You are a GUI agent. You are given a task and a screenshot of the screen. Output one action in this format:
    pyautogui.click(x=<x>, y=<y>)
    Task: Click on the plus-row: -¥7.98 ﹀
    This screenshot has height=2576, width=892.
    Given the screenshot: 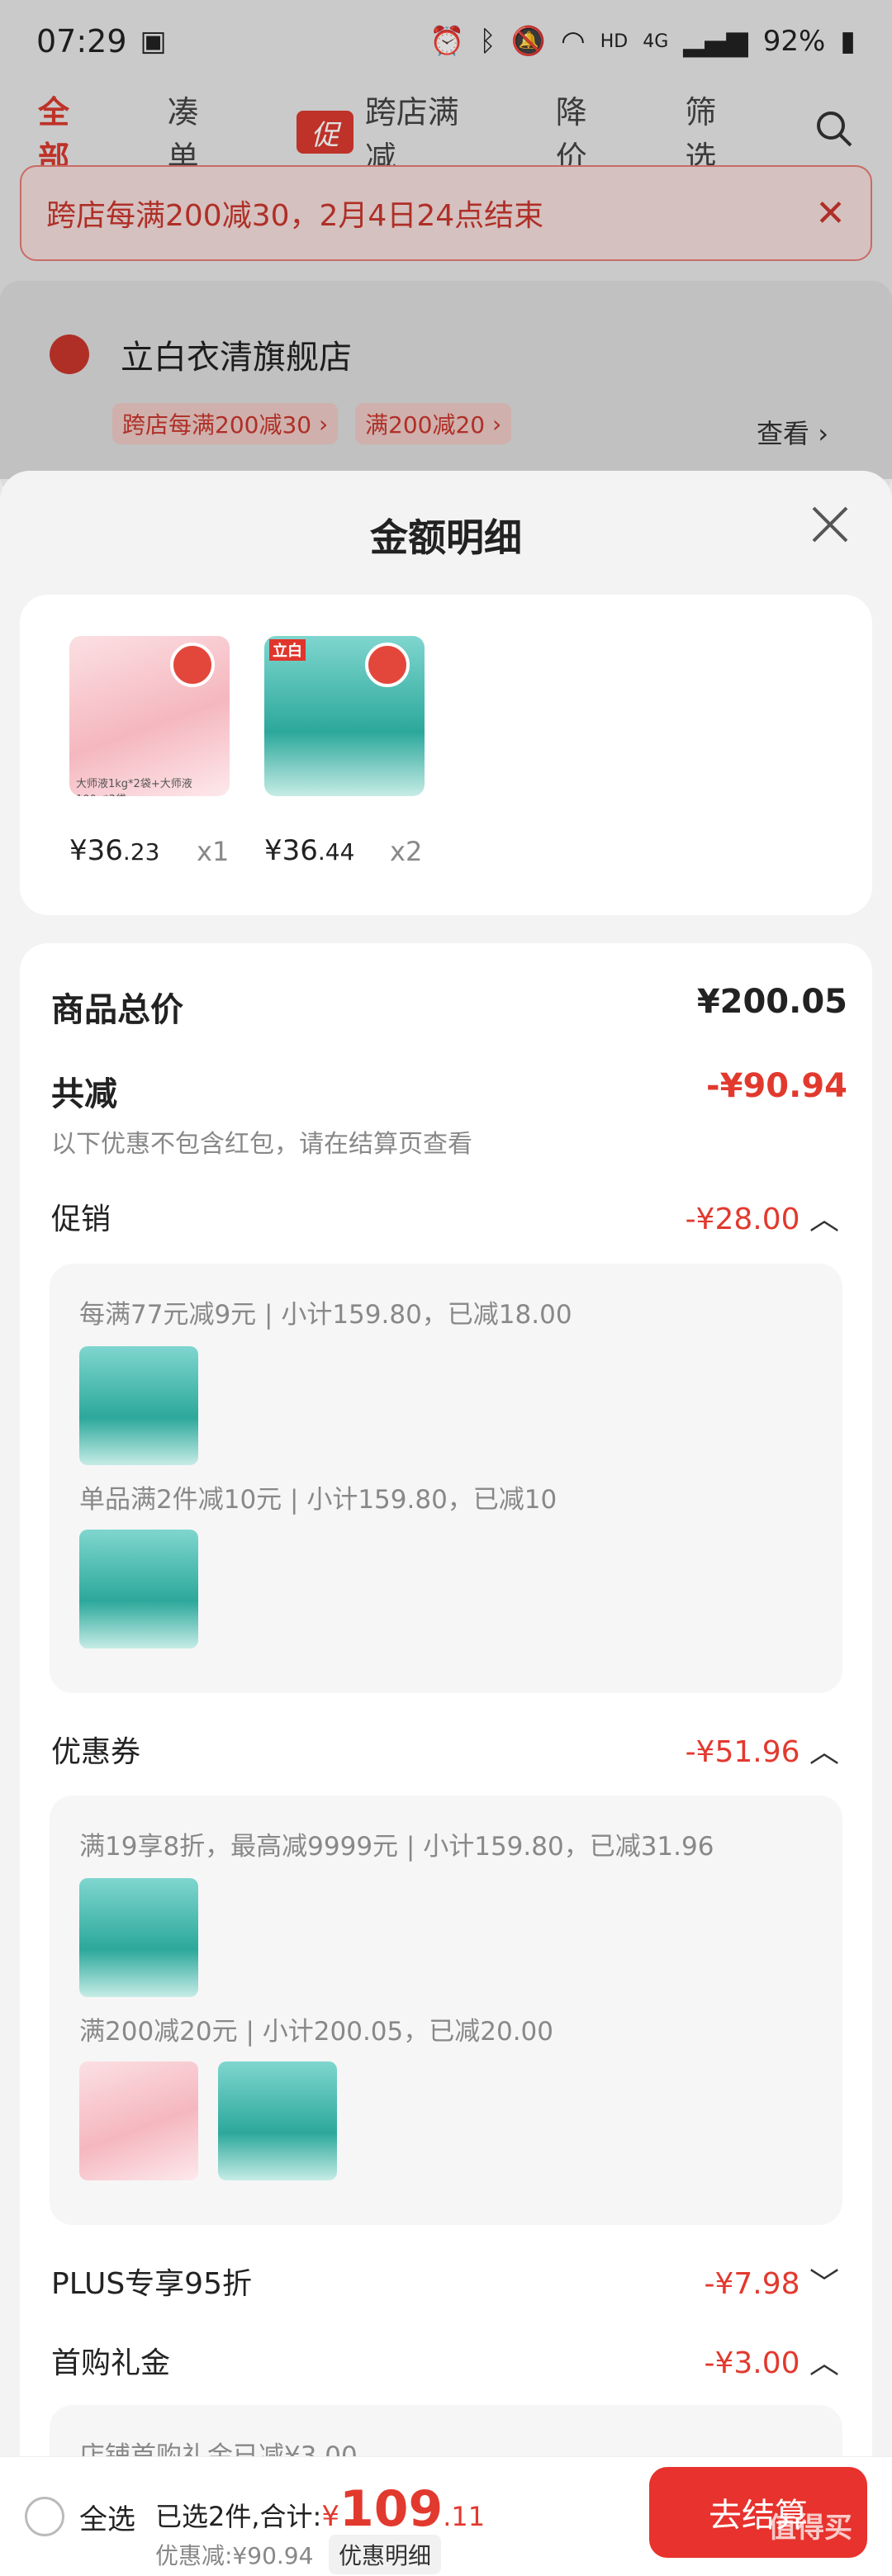 What is the action you would take?
    pyautogui.click(x=771, y=2281)
    